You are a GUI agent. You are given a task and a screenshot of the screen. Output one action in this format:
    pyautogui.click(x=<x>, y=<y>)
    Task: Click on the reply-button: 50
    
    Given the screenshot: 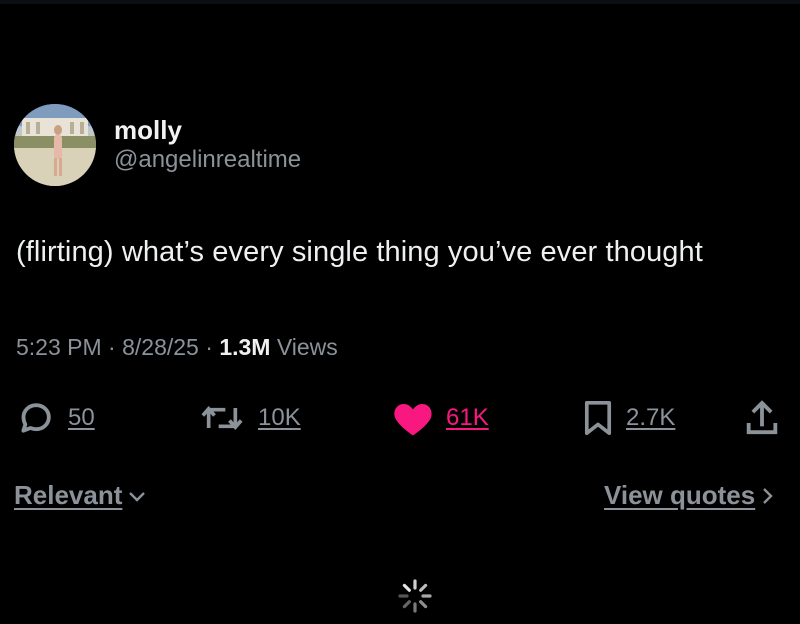 What is the action you would take?
    pyautogui.click(x=55, y=418)
    